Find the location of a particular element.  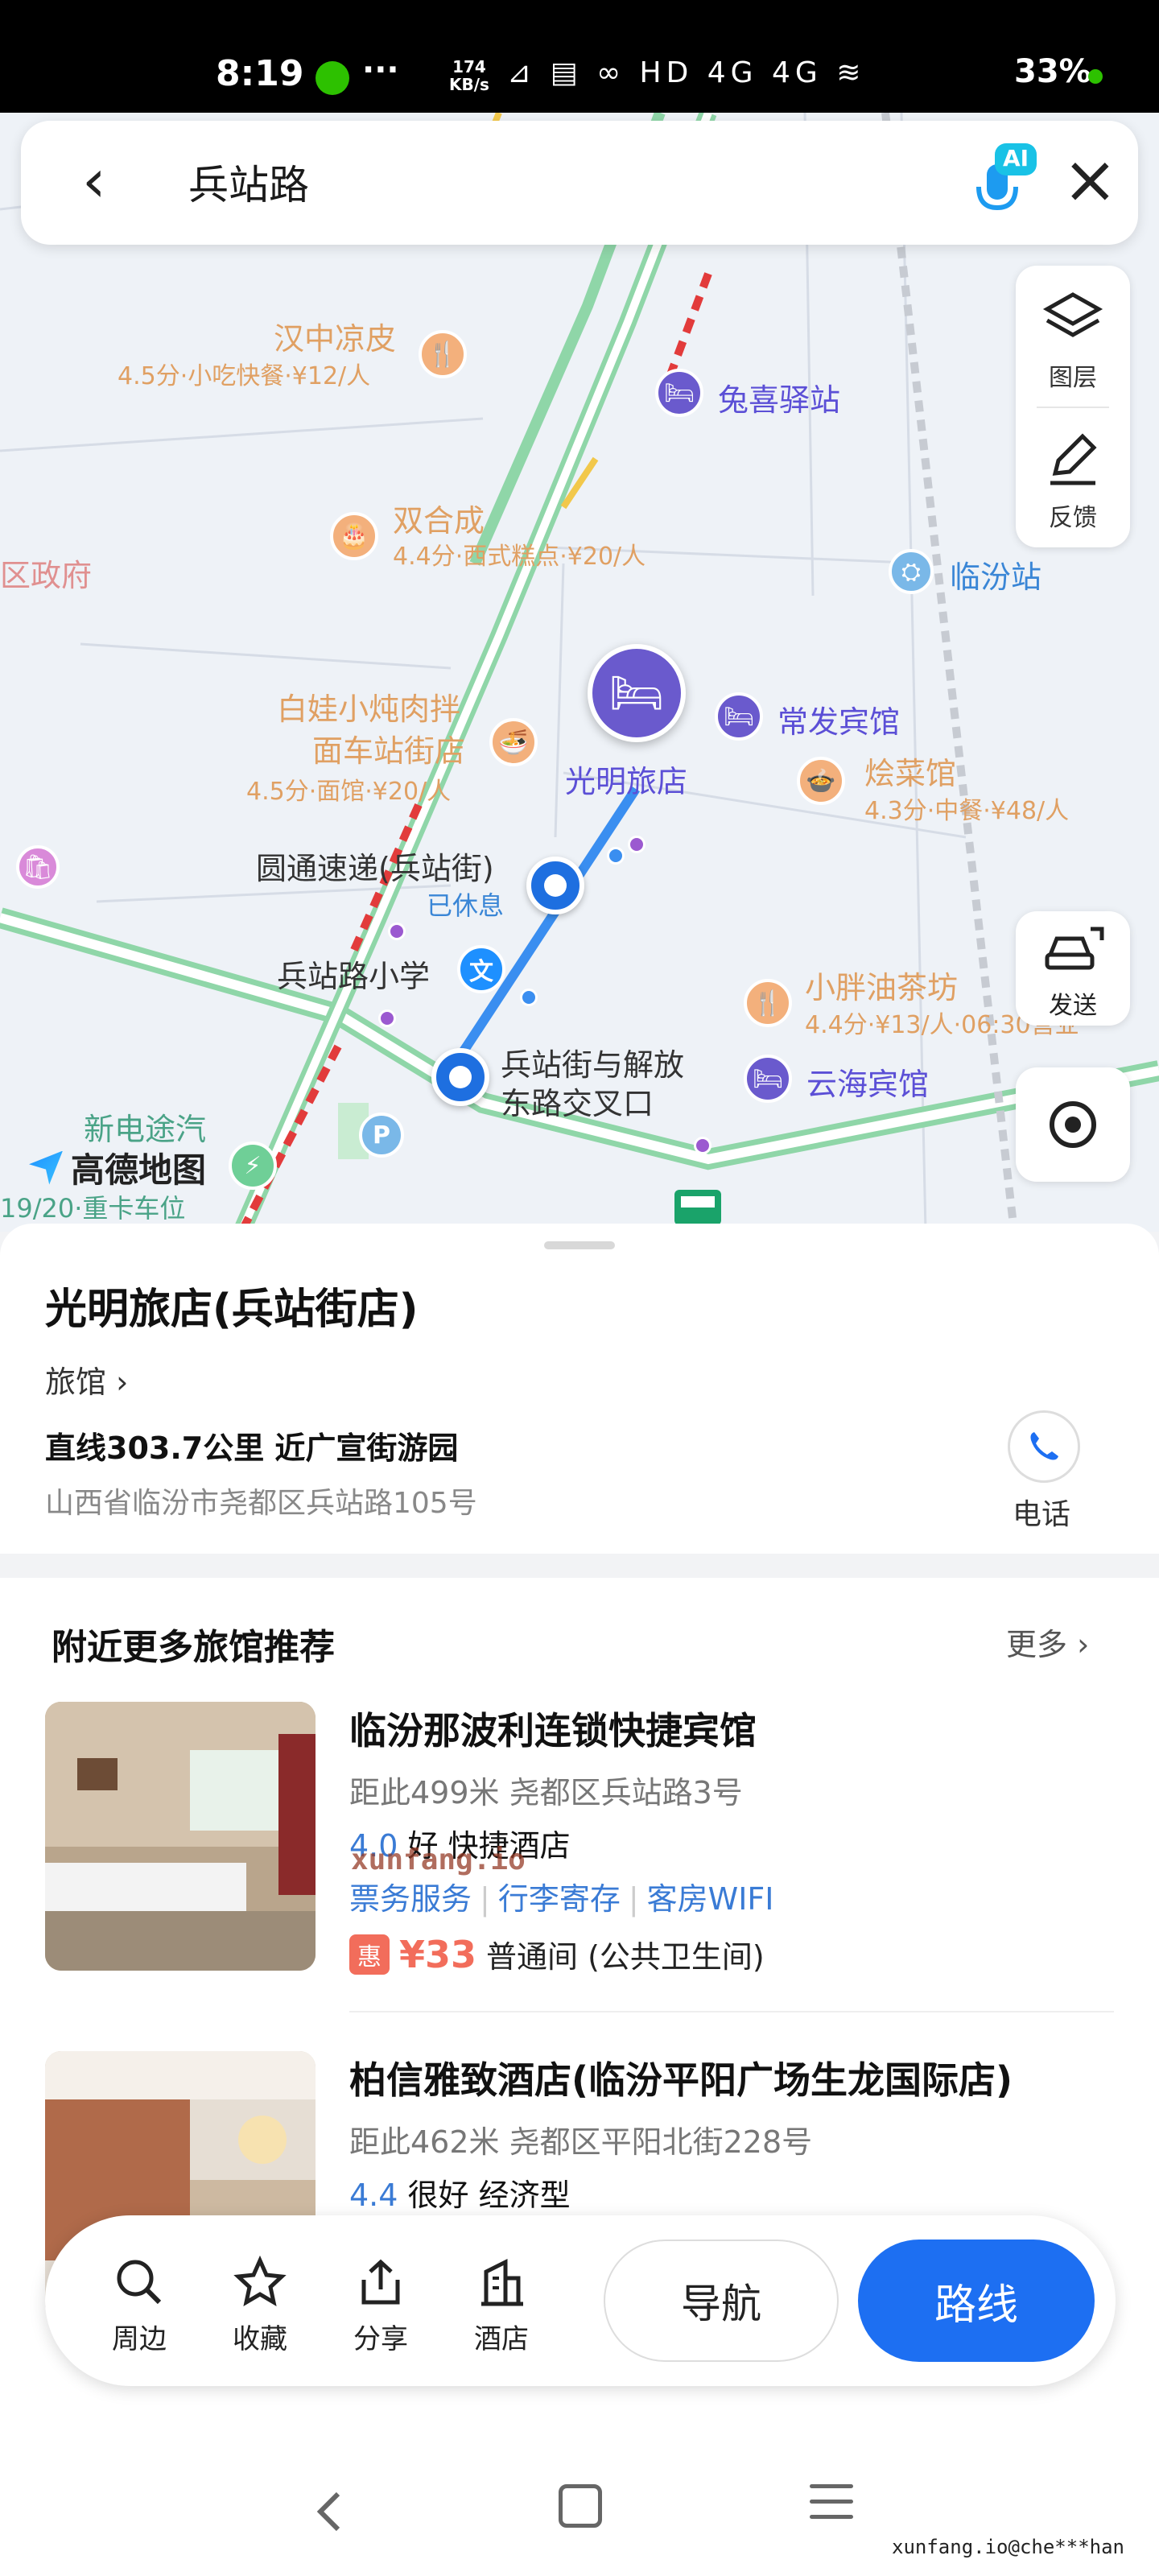

battery-dot-icon is located at coordinates (1095, 76).